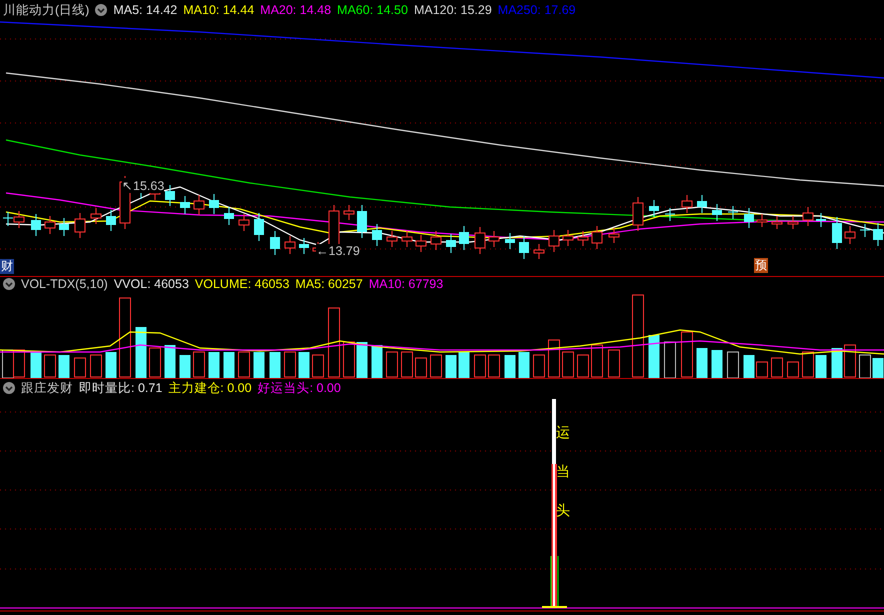 The image size is (884, 615). I want to click on signal-bar-outline, so click(554, 582).